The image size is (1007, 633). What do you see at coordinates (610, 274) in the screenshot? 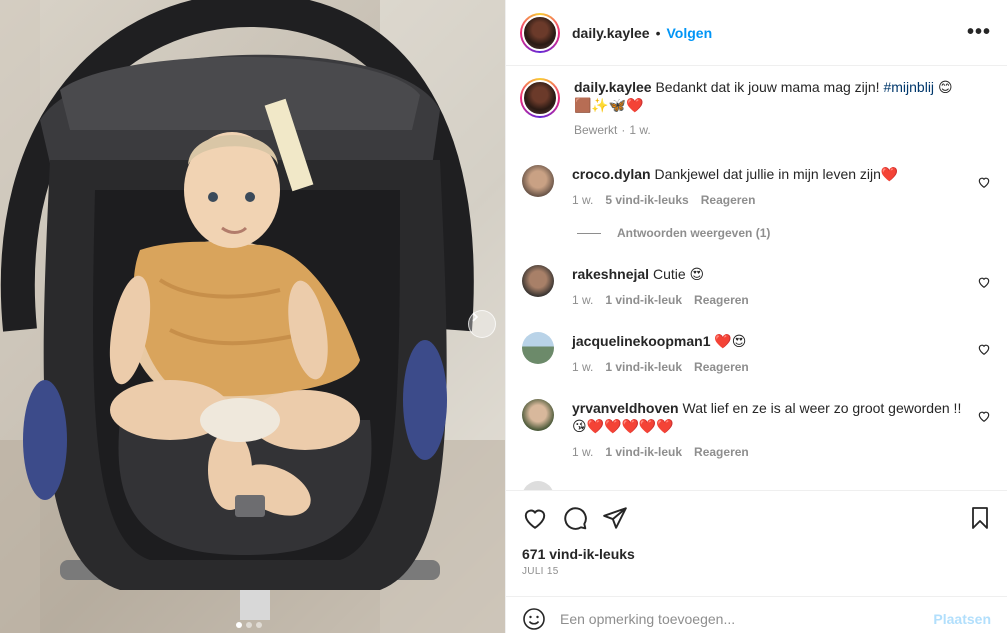
I see `comment-username: rakeshnejal` at bounding box center [610, 274].